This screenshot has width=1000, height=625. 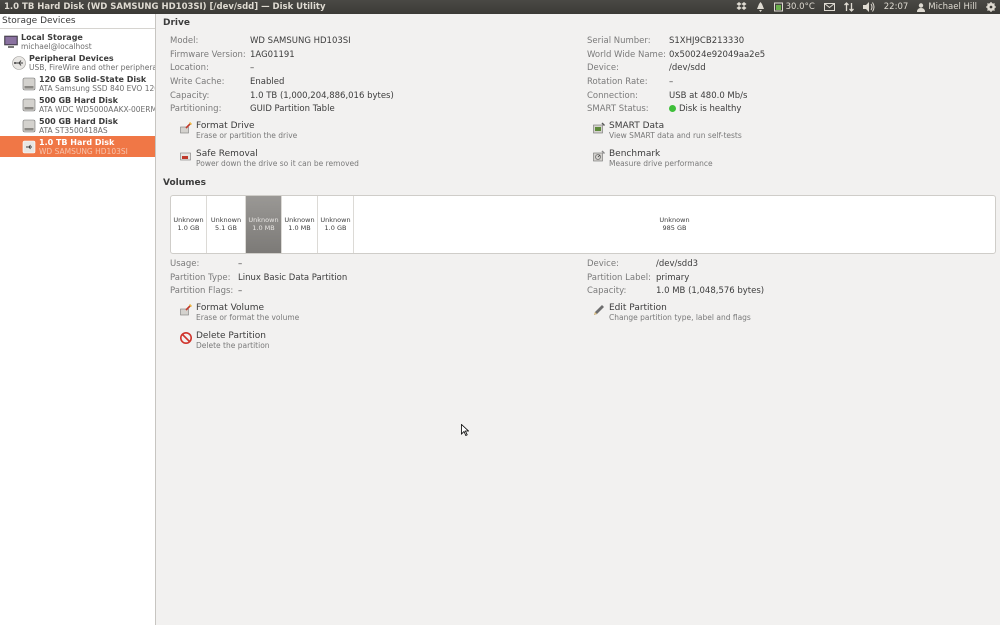 I want to click on clock: 22:07, so click(x=896, y=7).